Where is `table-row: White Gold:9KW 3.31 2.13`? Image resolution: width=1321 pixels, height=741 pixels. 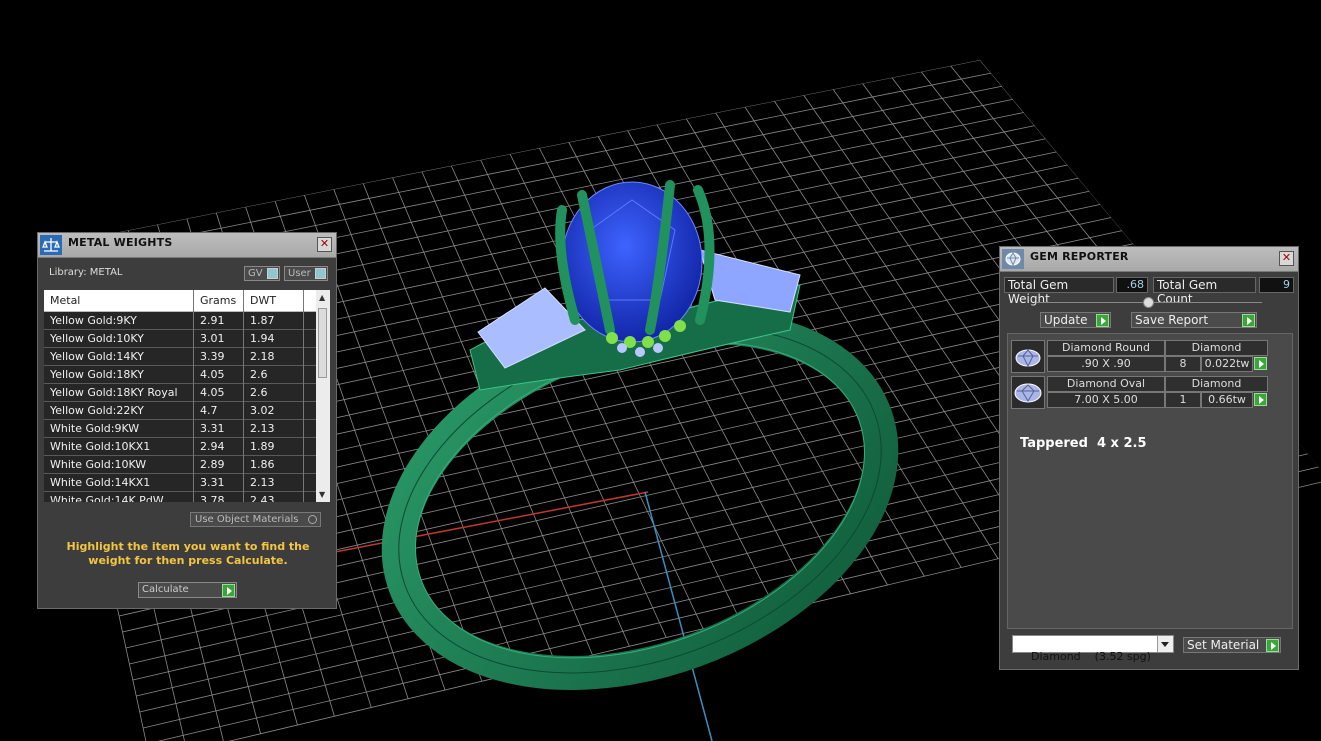 table-row: White Gold:9KW 3.31 2.13 is located at coordinates (187, 429).